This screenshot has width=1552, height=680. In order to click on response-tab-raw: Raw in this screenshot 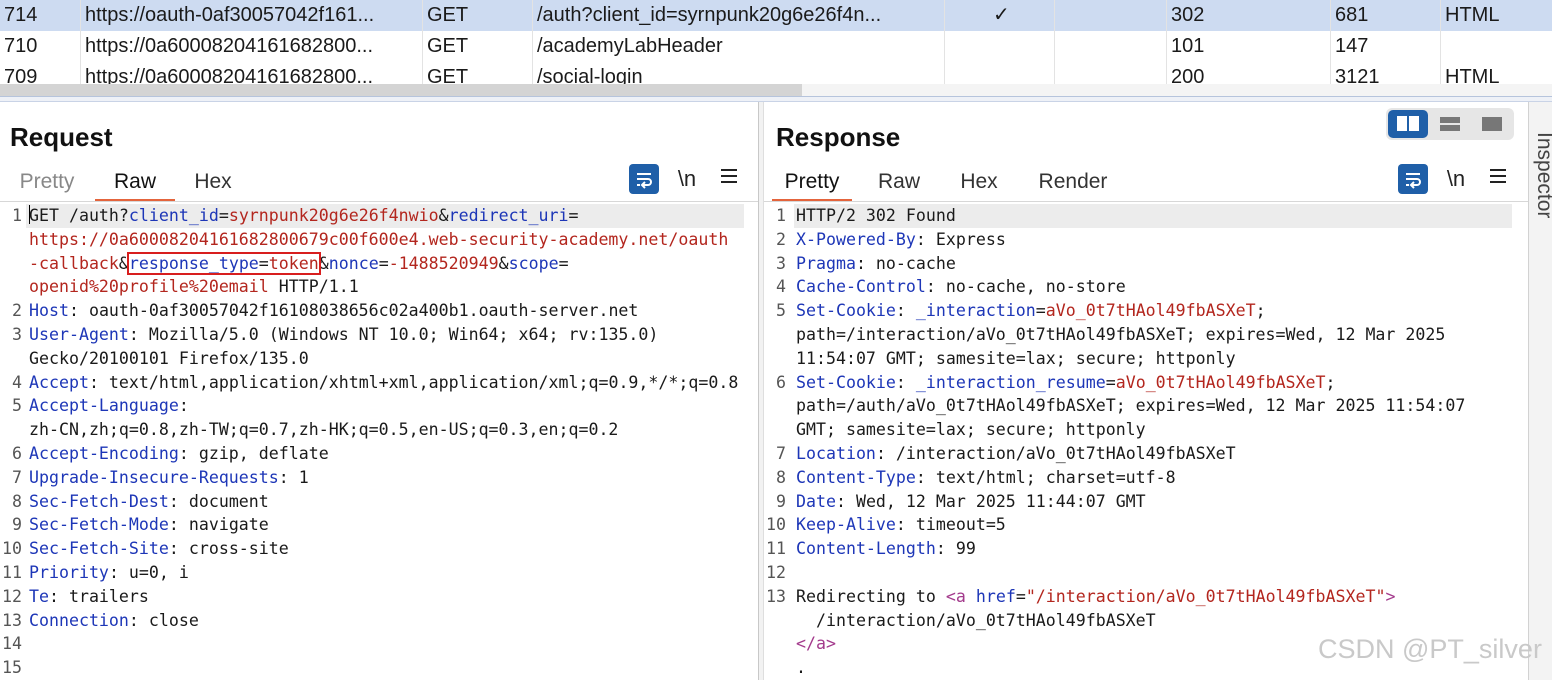, I will do `click(899, 183)`.